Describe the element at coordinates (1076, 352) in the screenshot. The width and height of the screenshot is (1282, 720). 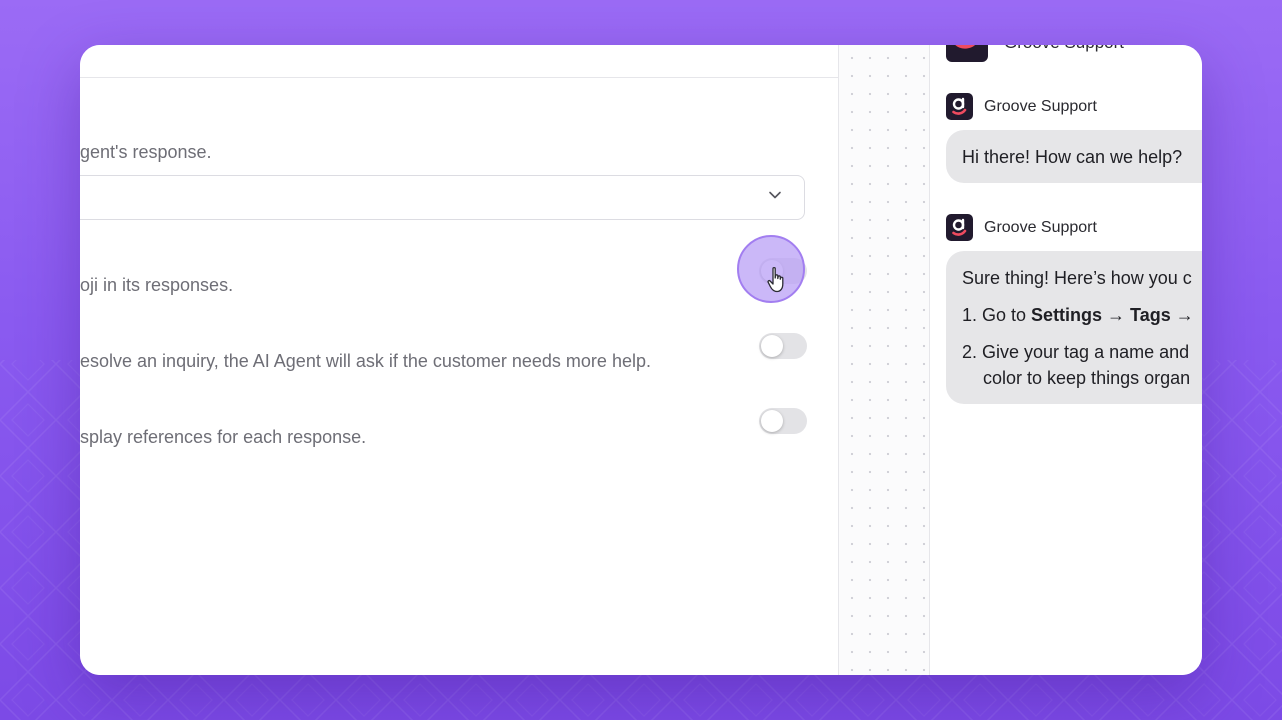
I see `message-step-2: 2. Give your tag a name and` at that location.